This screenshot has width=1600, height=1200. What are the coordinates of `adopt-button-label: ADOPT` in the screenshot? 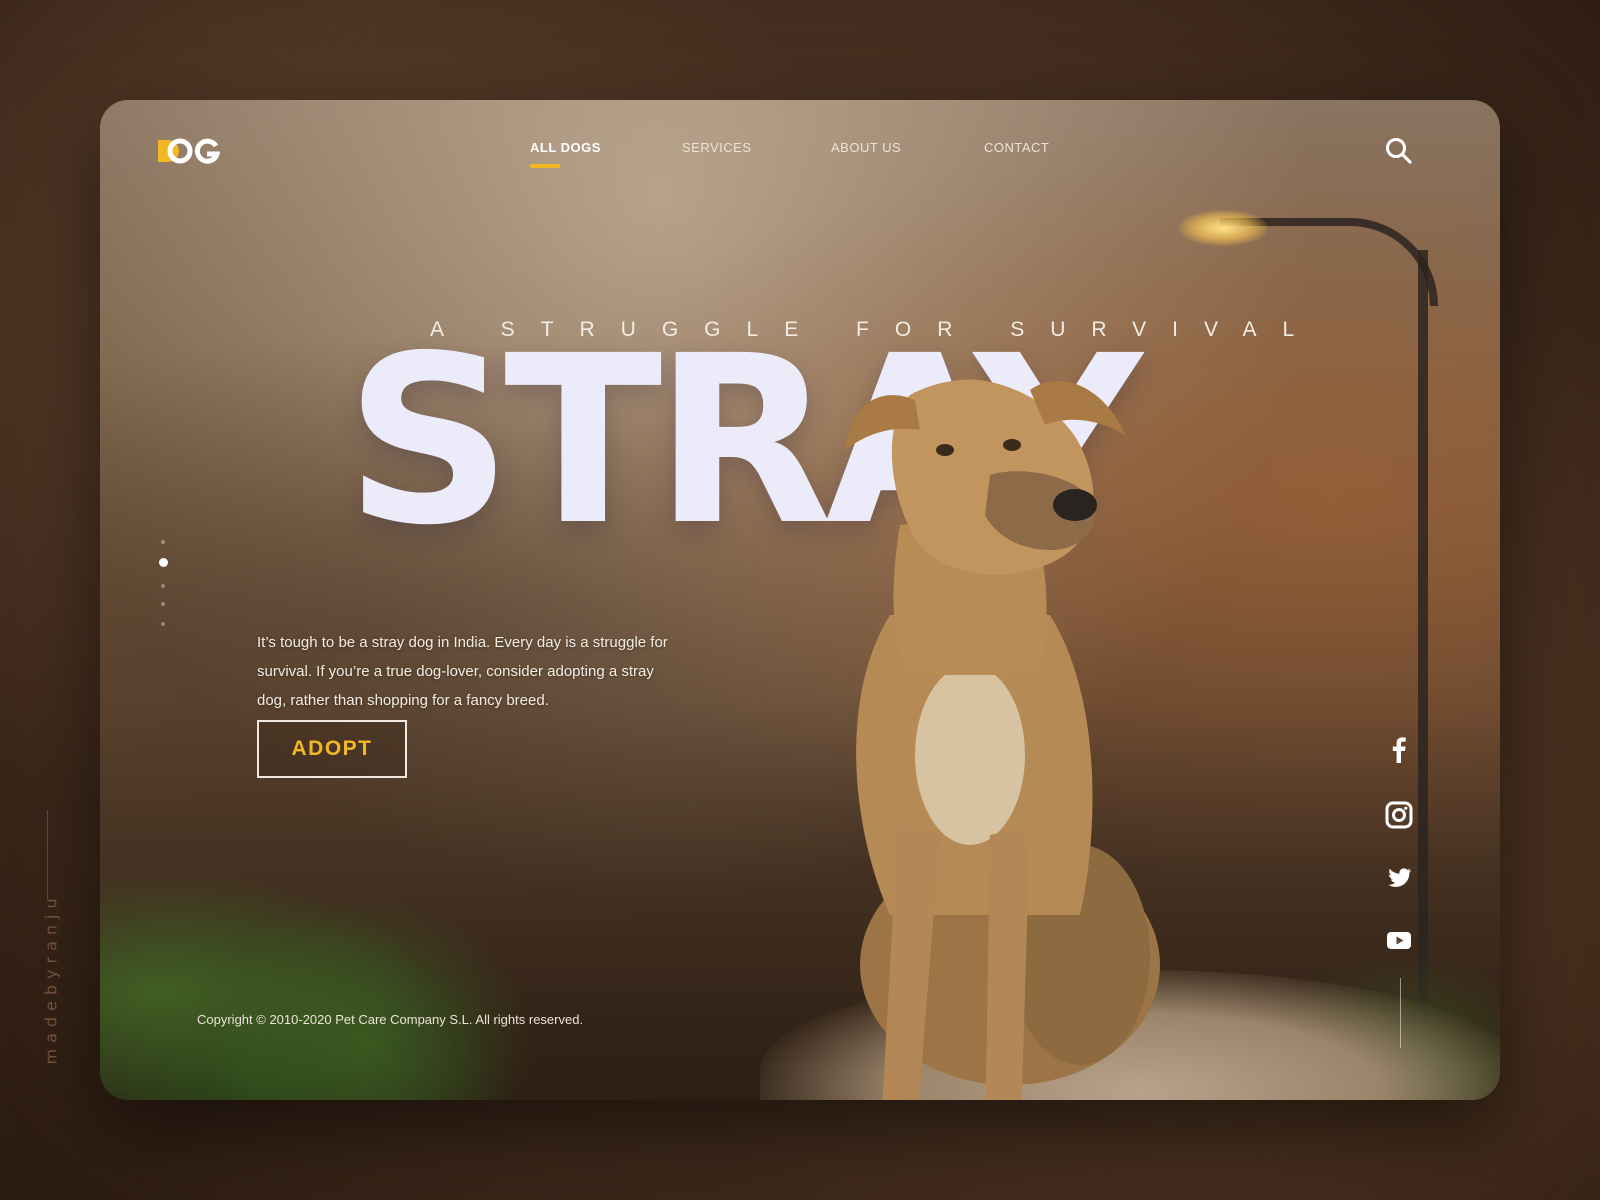 It's located at (332, 748).